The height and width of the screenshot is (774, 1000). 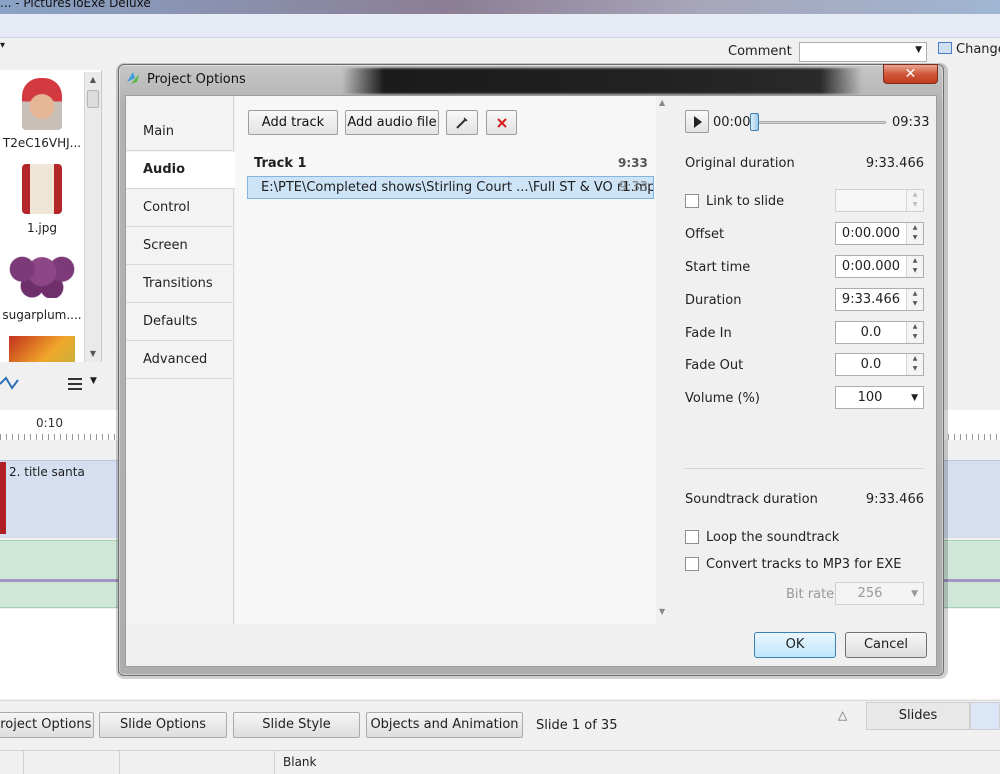 I want to click on menu-icon, so click(x=76, y=384).